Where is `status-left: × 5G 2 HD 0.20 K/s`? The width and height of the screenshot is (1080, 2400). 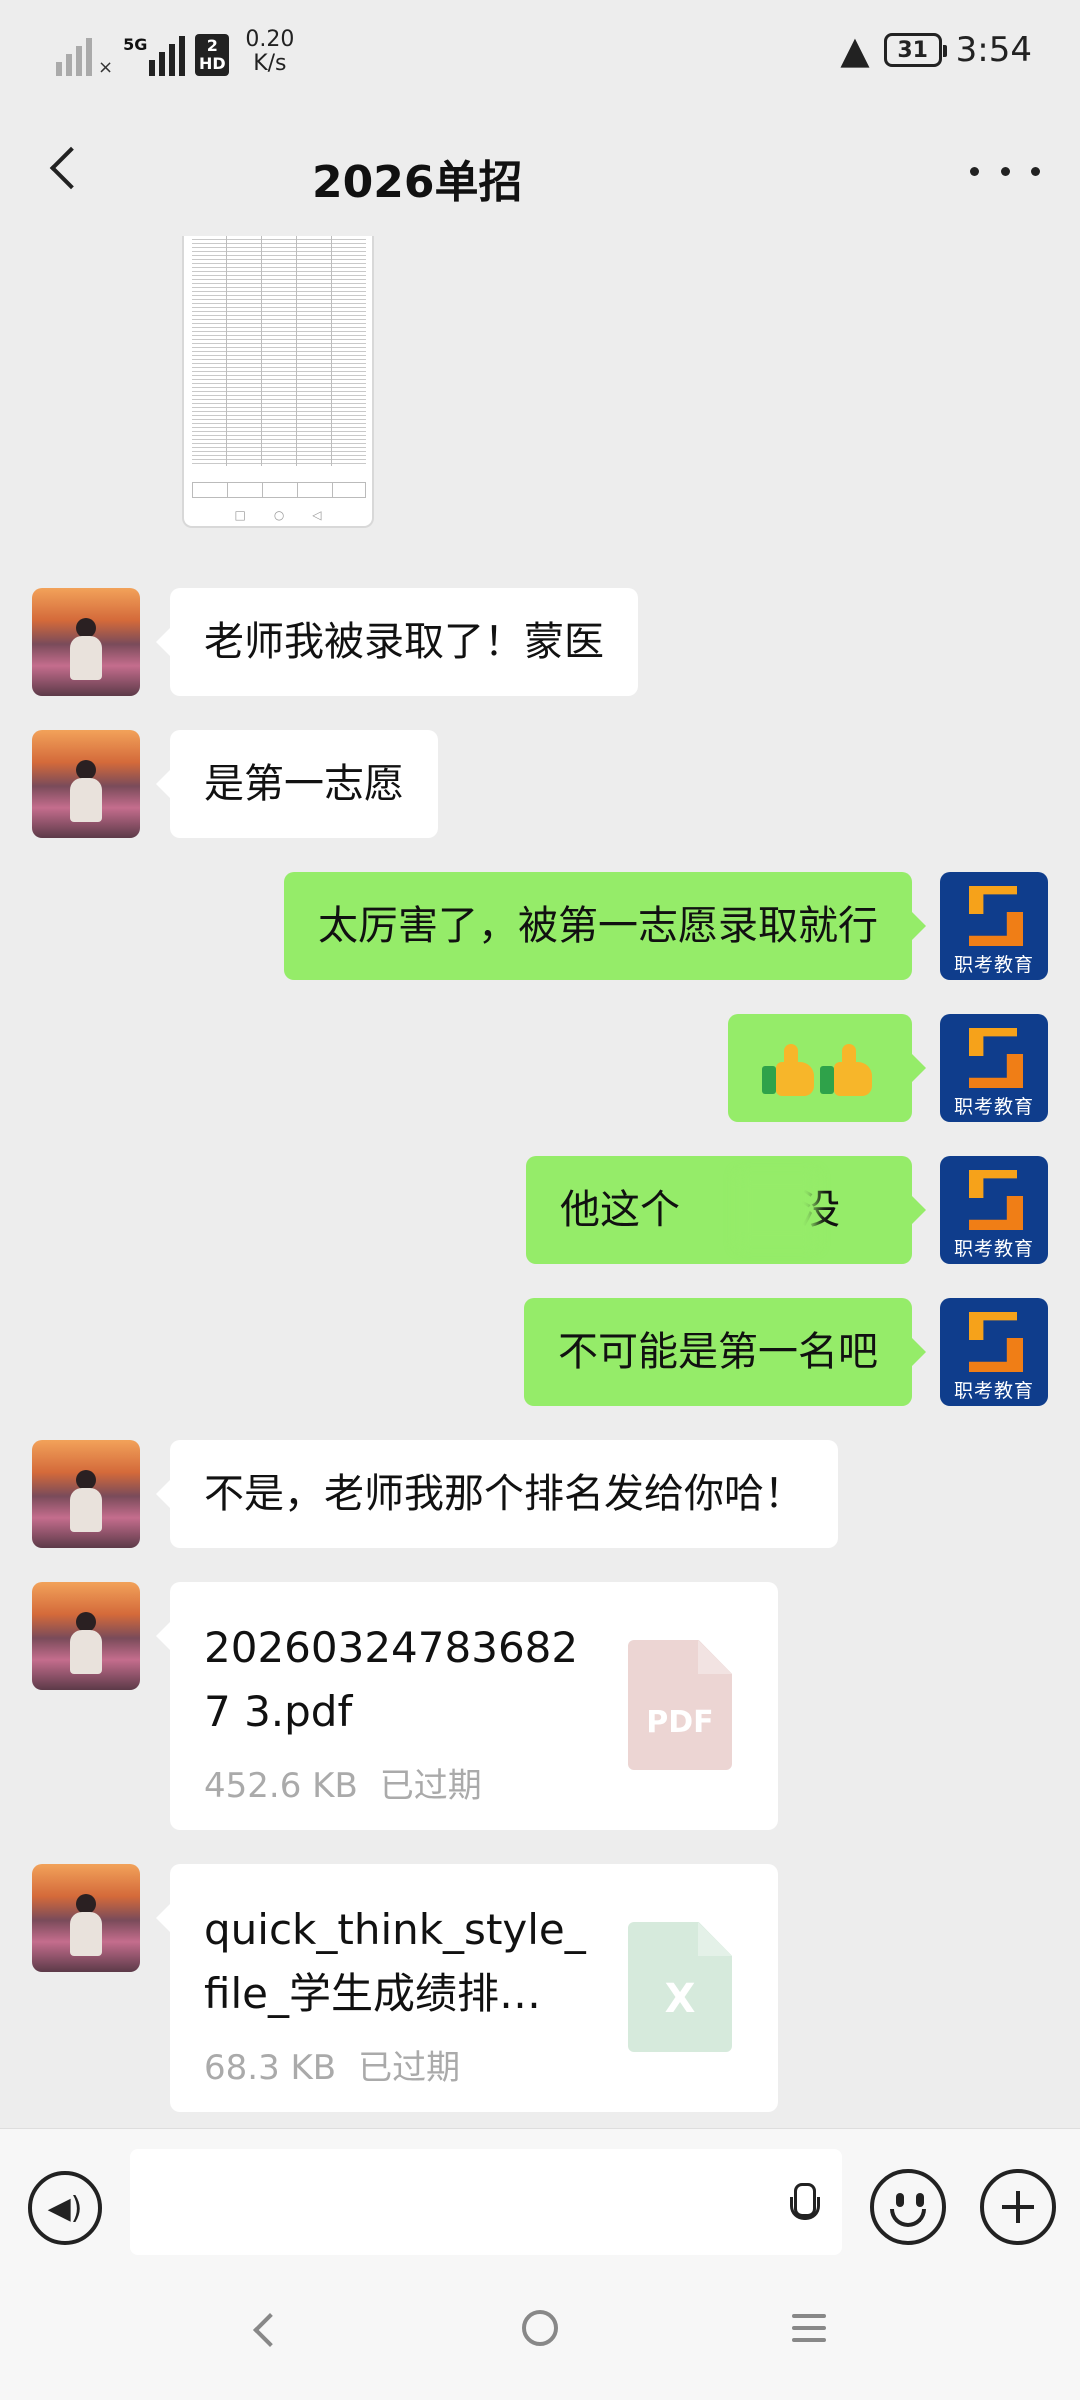 status-left: × 5G 2 HD 0.20 K/s is located at coordinates (175, 53).